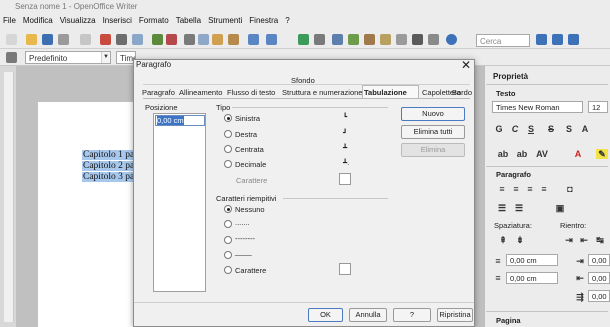 Image resolution: width=610 pixels, height=327 pixels. What do you see at coordinates (325, 315) in the screenshot?
I see `ok-button: OK` at bounding box center [325, 315].